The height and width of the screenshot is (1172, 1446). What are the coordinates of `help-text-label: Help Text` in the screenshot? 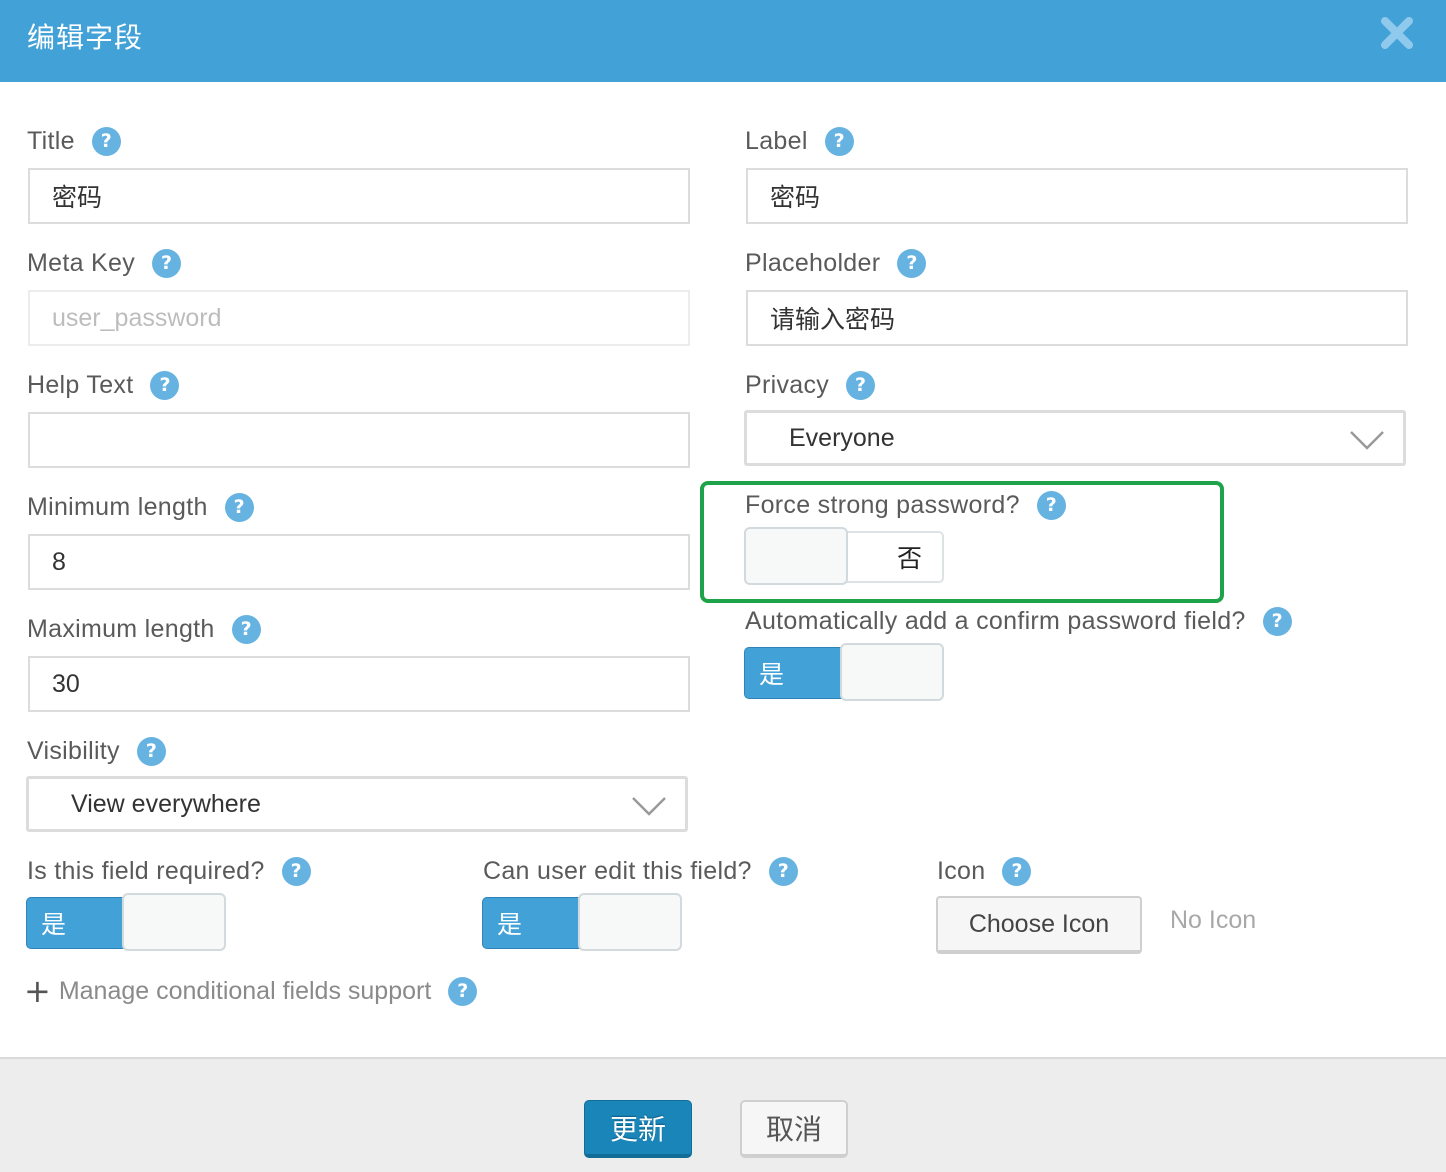 It's located at (80, 384).